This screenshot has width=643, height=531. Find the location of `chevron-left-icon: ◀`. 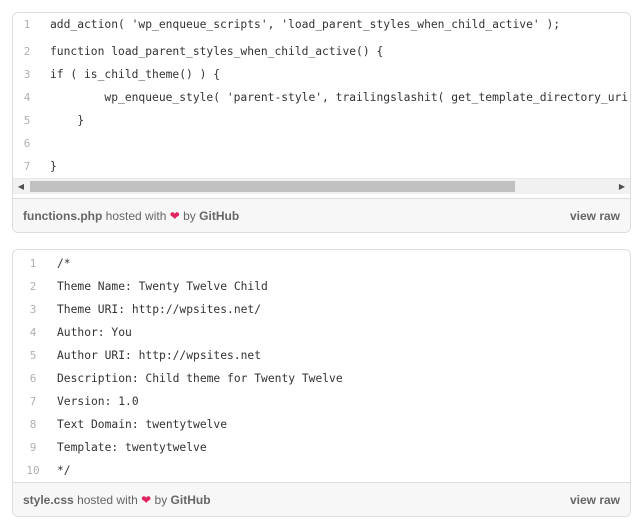

chevron-left-icon: ◀ is located at coordinates (21, 186).